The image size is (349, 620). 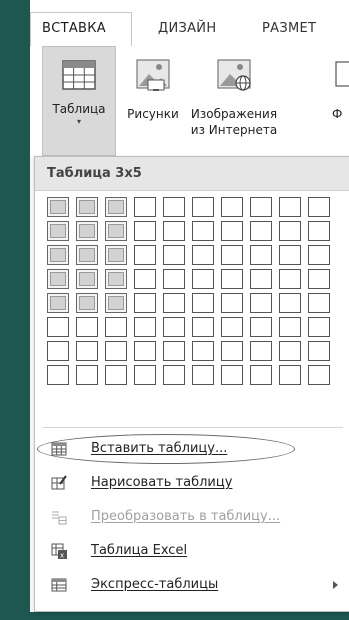 I want to click on menu-quick-tables: Экспресс-таблицы, so click(x=192, y=585).